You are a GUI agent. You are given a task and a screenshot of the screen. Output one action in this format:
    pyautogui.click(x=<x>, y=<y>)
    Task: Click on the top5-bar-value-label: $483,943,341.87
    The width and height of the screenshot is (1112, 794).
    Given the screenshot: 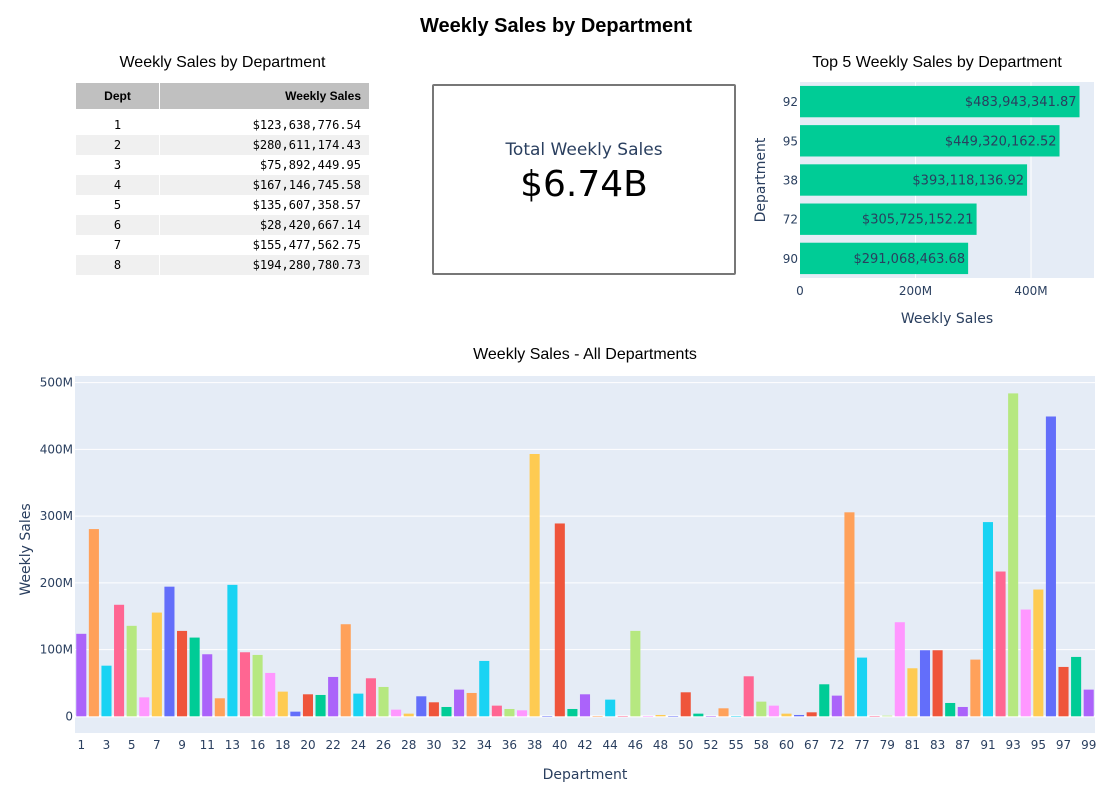 What is the action you would take?
    pyautogui.click(x=1021, y=102)
    